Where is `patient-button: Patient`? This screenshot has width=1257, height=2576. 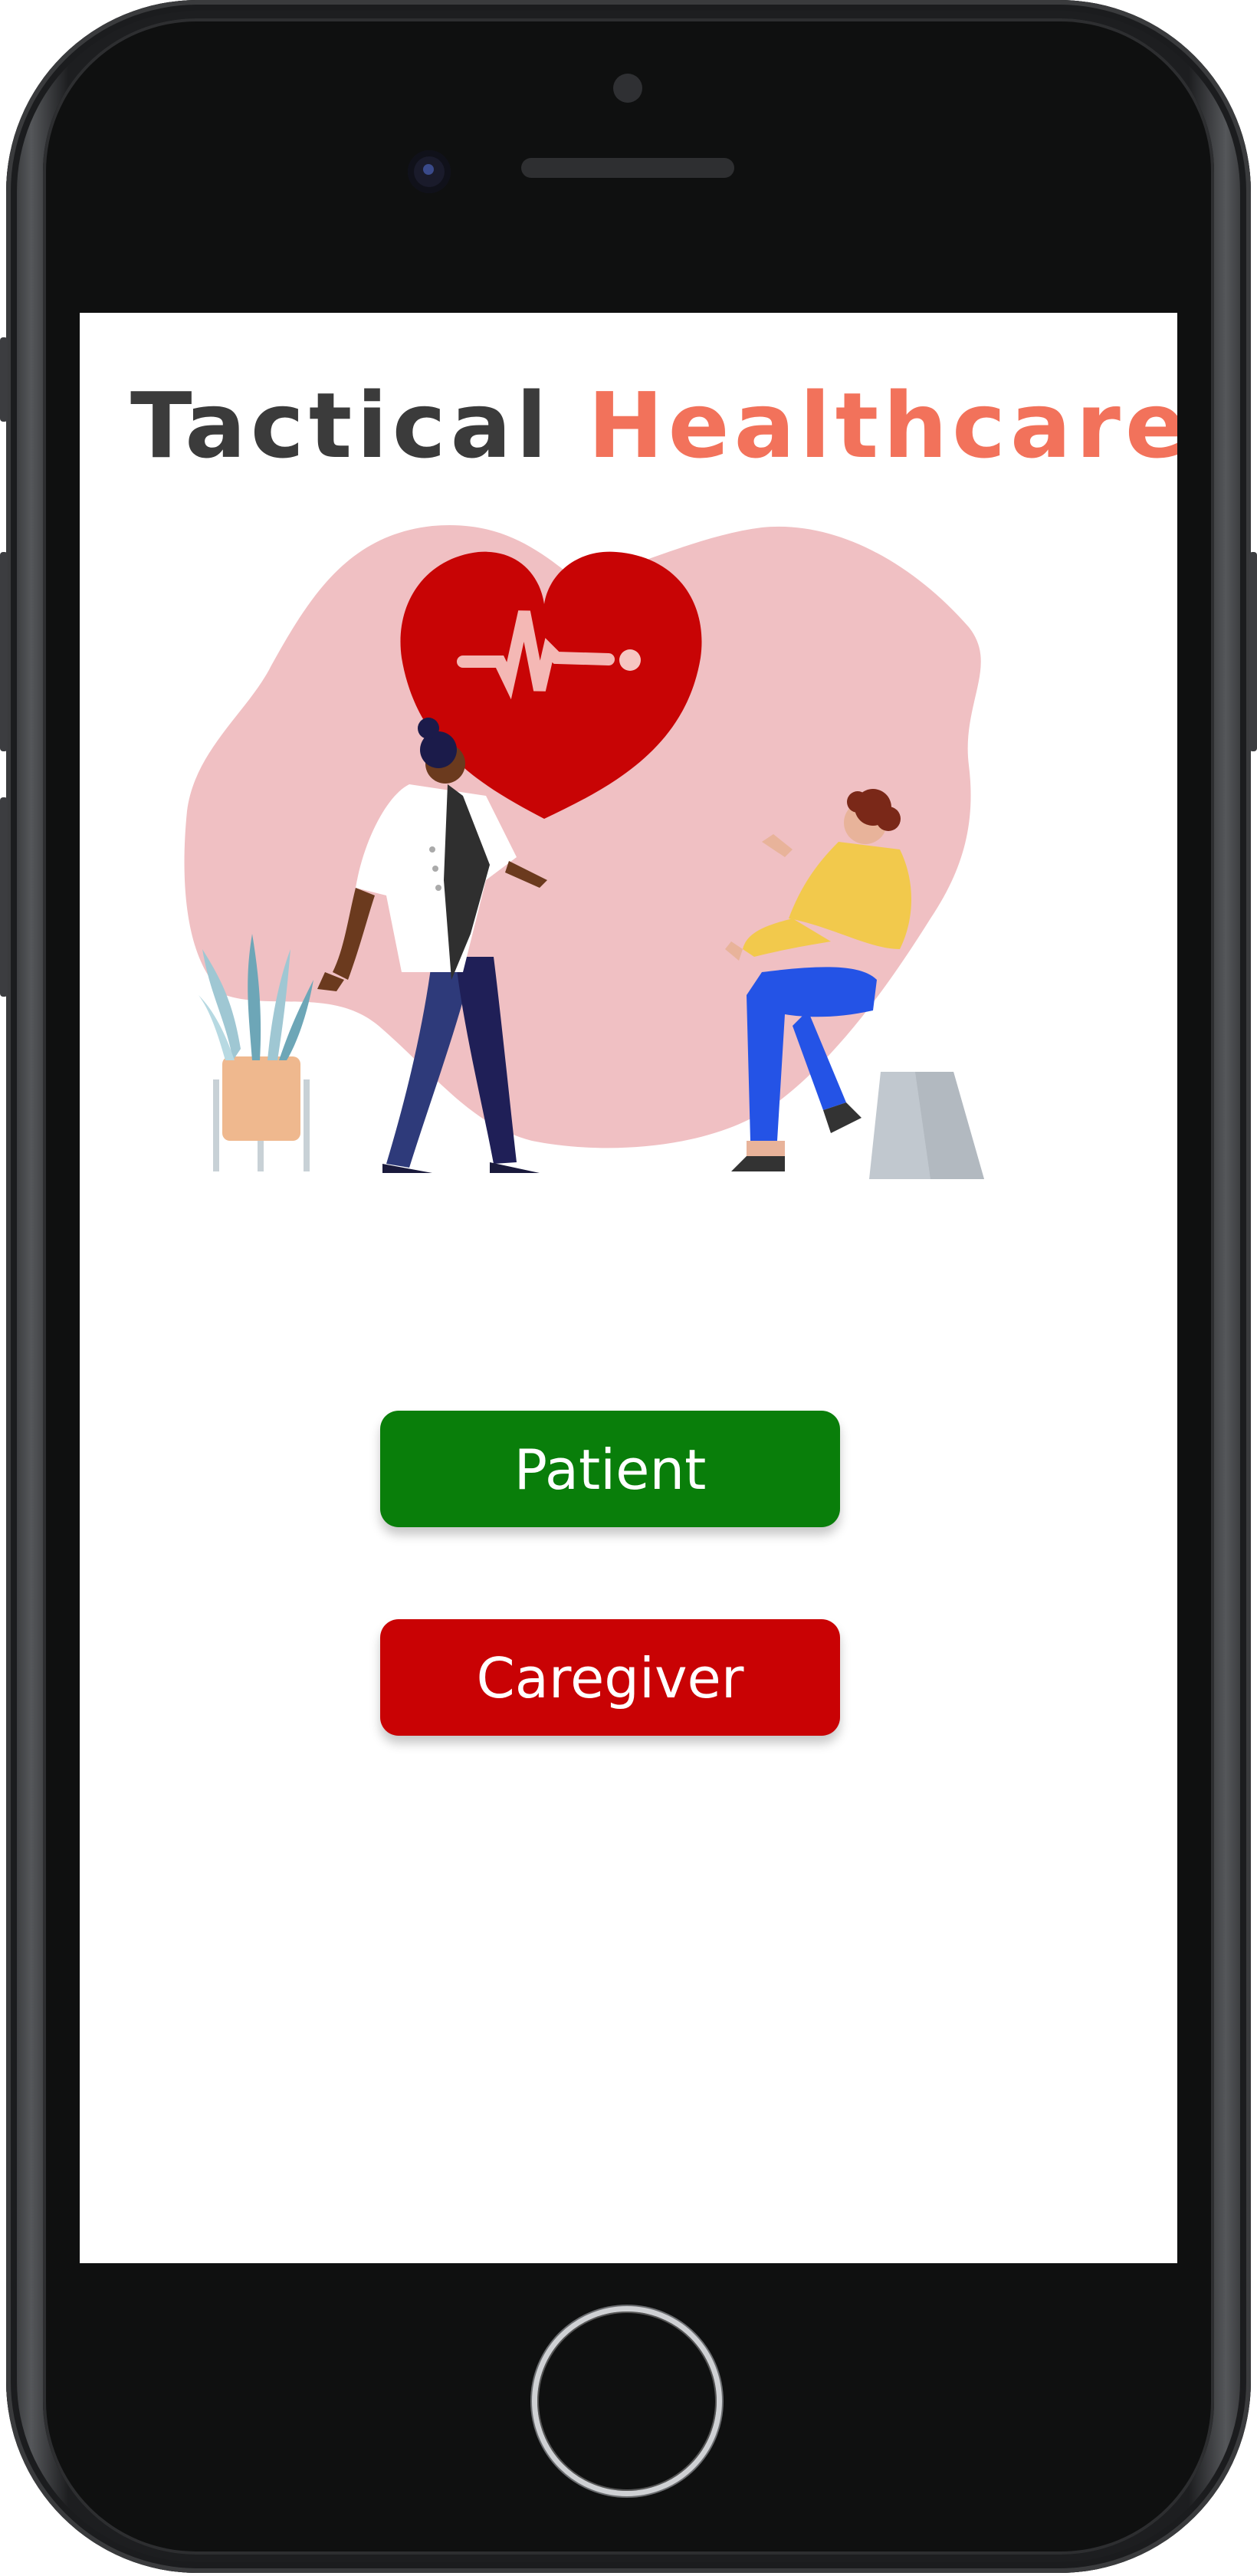
patient-button: Patient is located at coordinates (610, 1469).